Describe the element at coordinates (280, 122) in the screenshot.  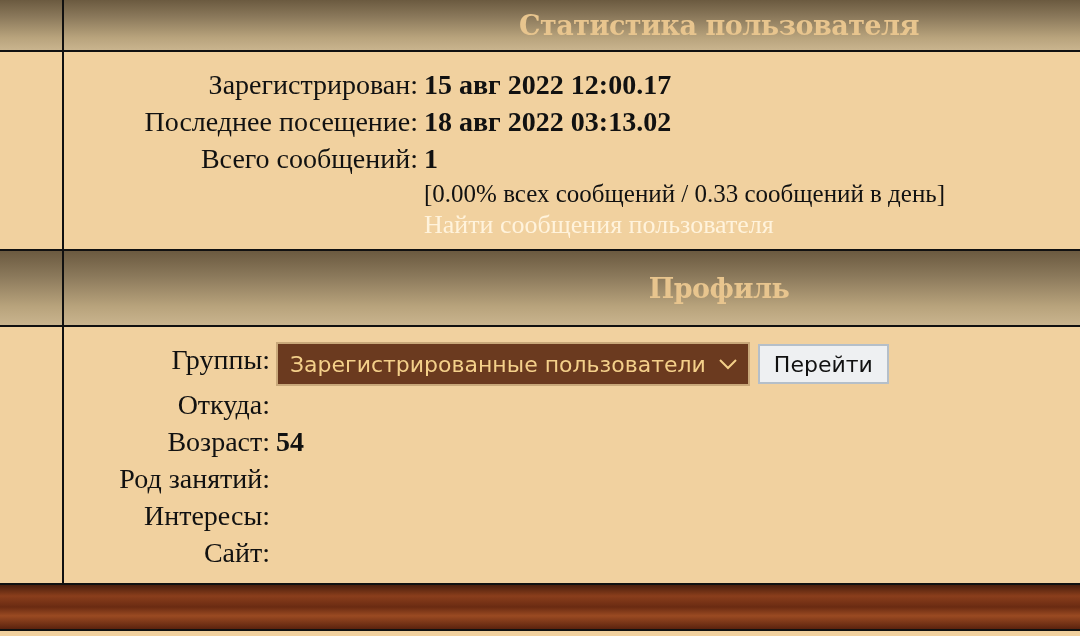
I see `field-label: Последнее посещение:` at that location.